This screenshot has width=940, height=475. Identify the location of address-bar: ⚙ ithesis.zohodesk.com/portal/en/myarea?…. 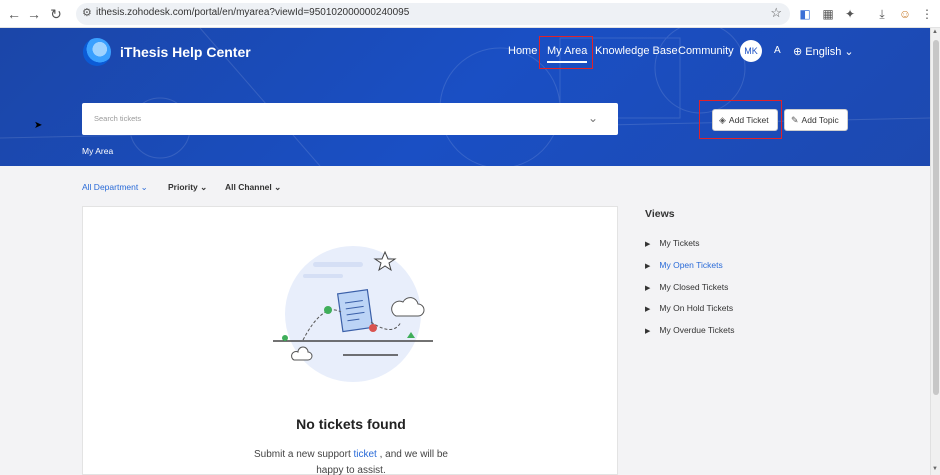
(433, 14).